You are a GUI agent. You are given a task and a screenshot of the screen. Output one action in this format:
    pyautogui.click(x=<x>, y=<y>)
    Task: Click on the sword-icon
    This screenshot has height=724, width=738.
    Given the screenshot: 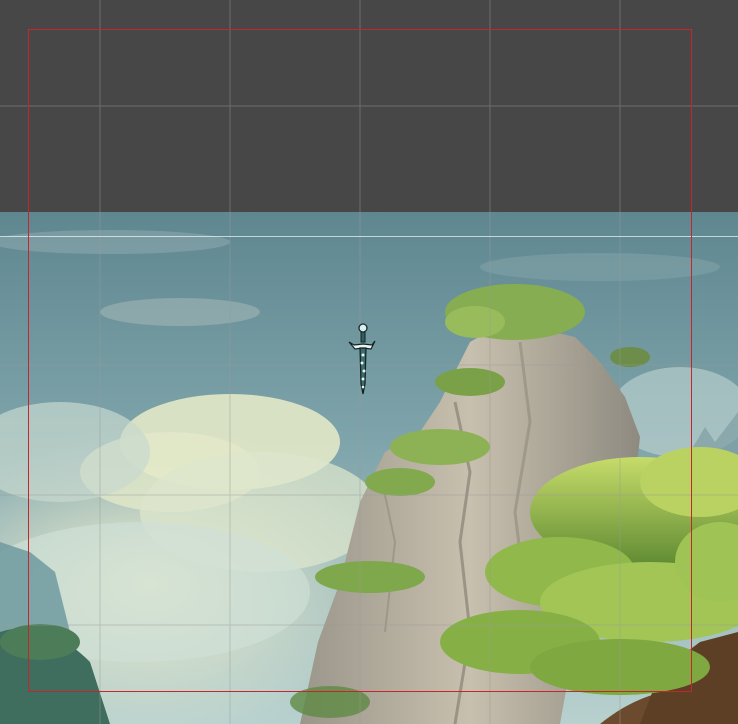 What is the action you would take?
    pyautogui.click(x=361, y=360)
    